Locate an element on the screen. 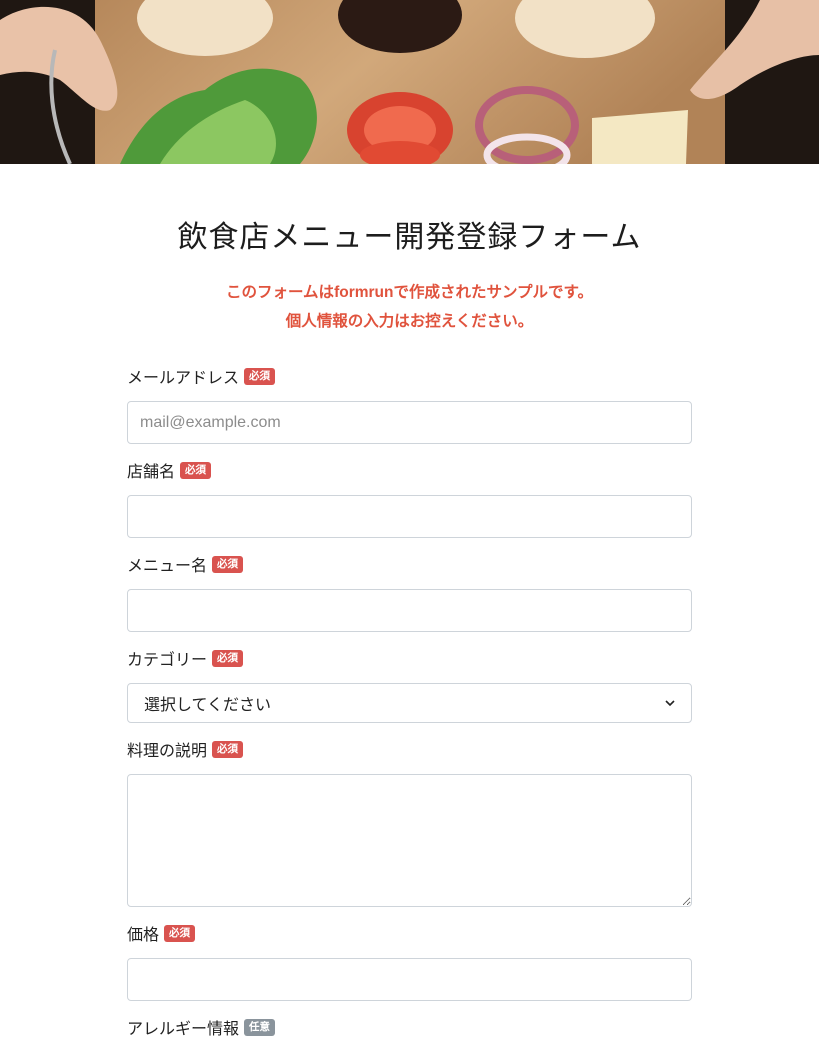  price-label-row: 価格 必須 is located at coordinates (409, 933).